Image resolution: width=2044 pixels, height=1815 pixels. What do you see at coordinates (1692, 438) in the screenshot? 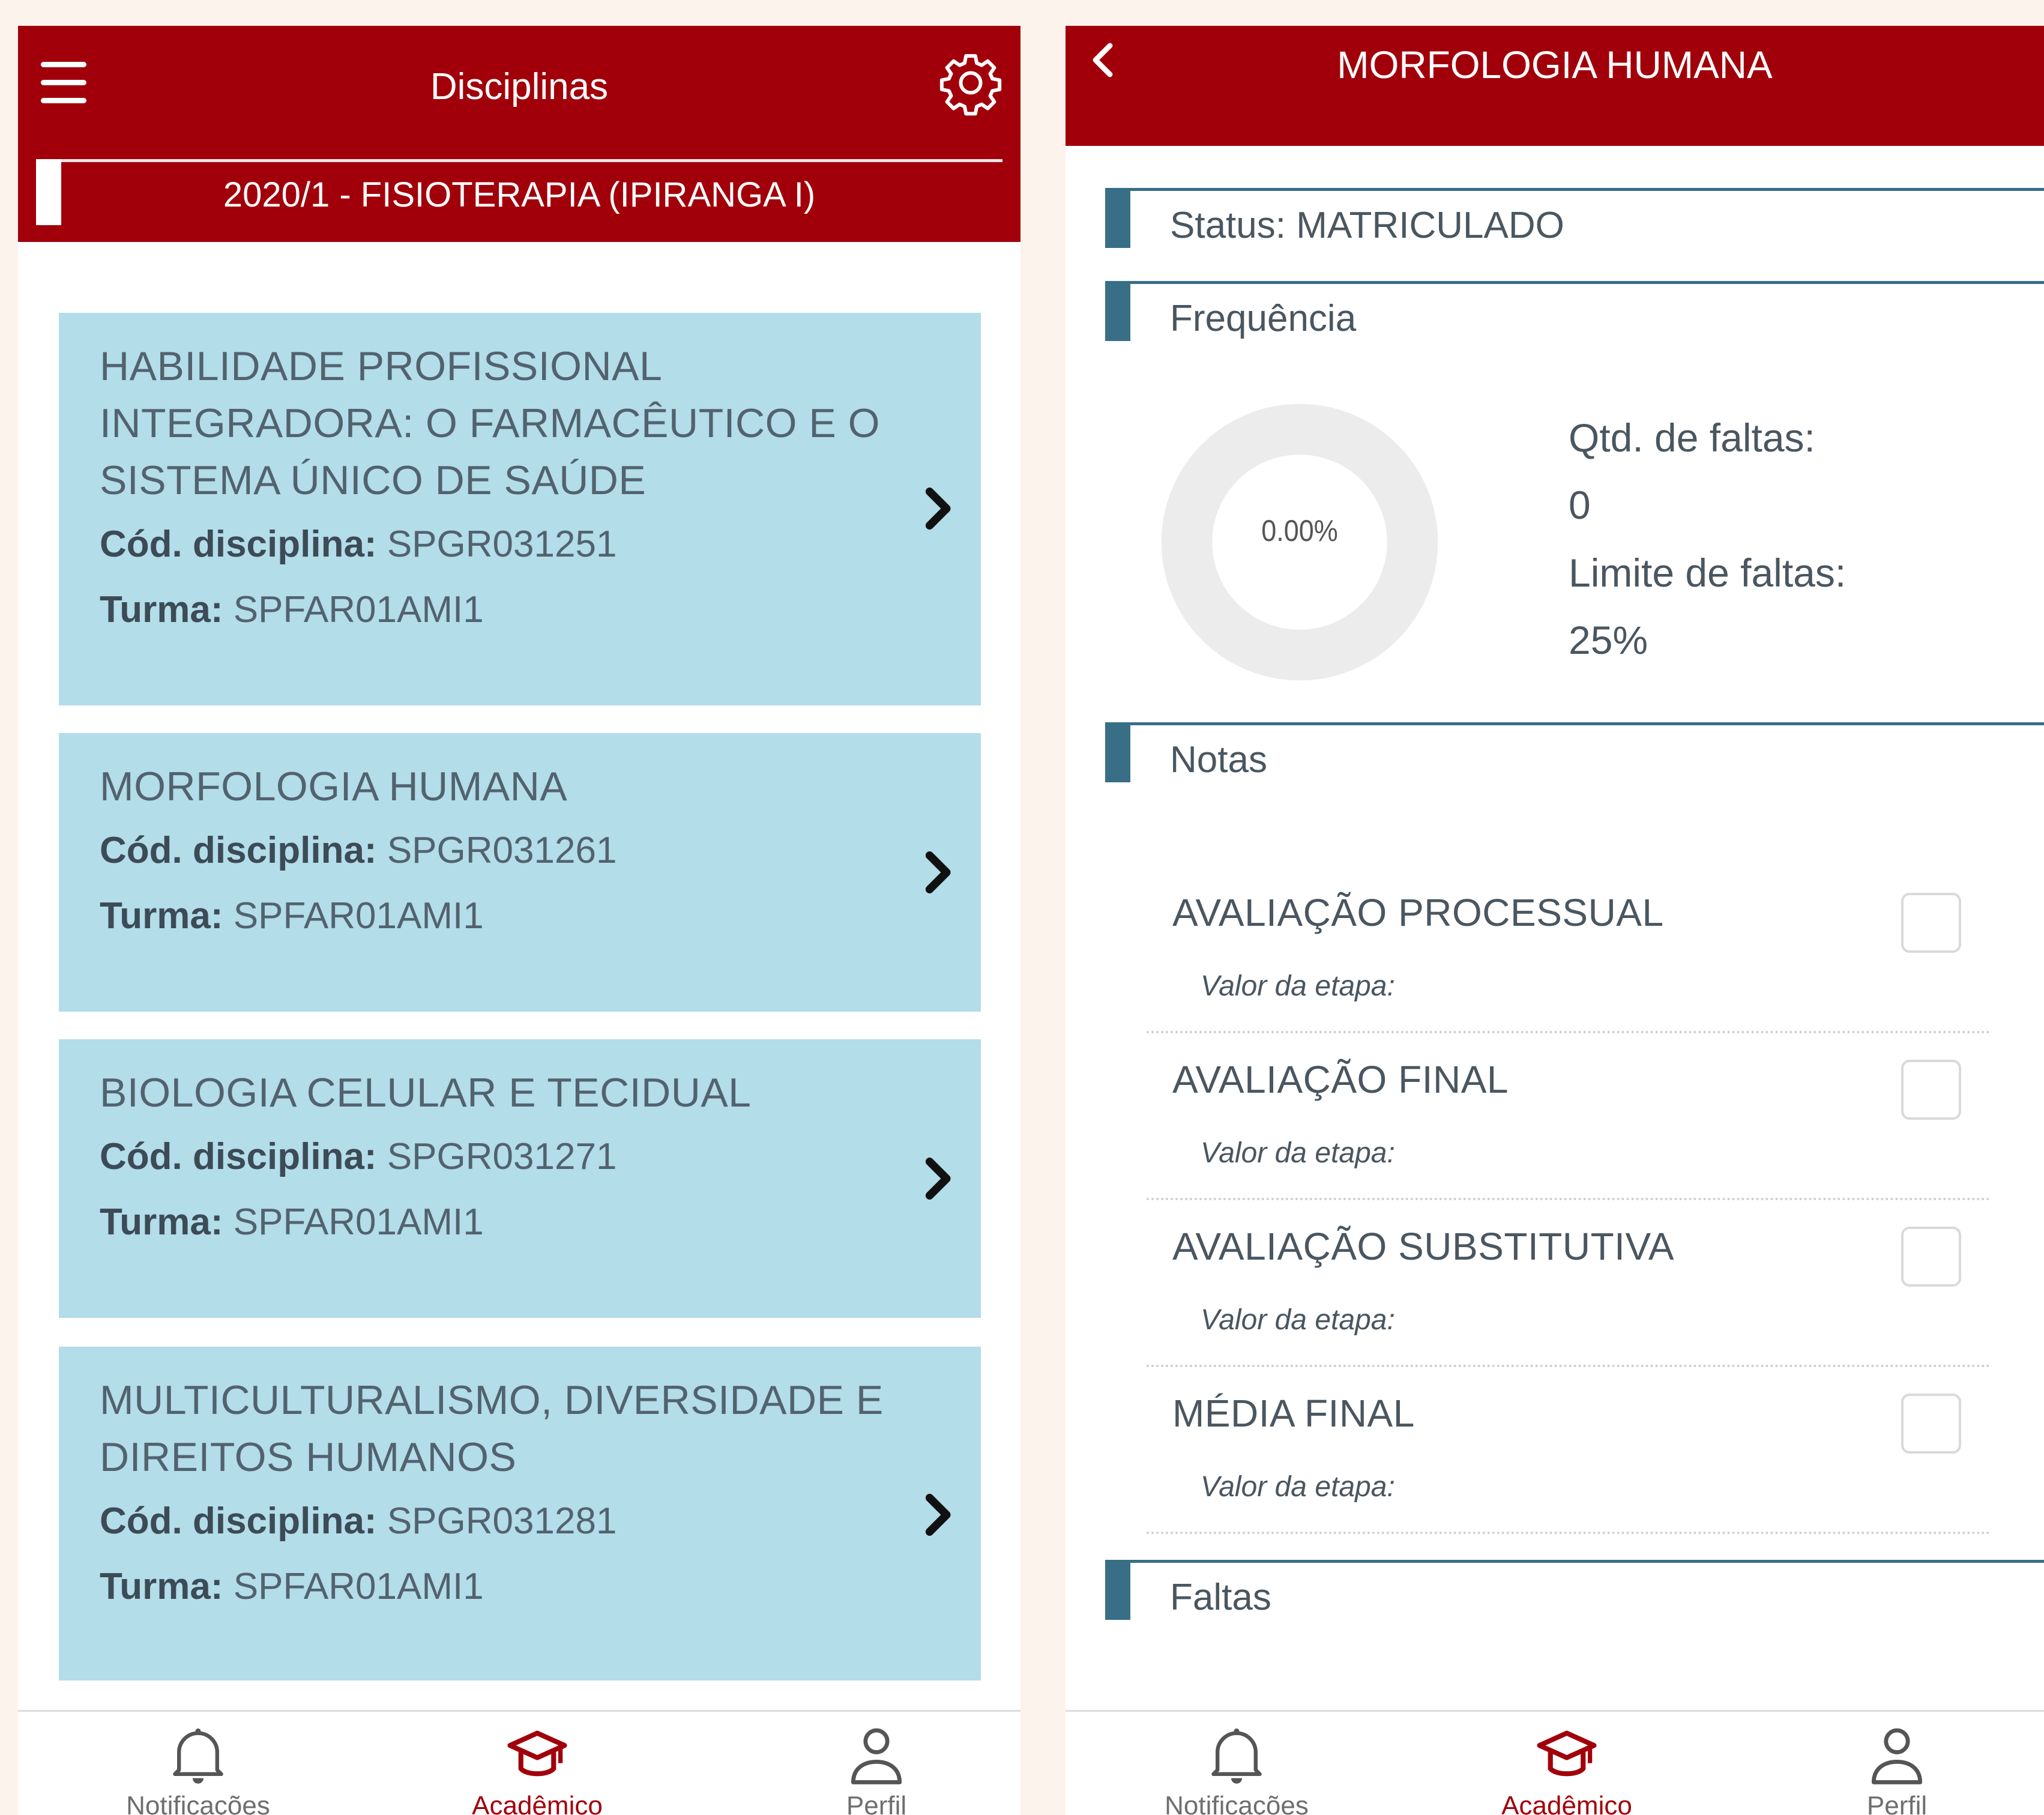
I see `absences-label: Qtd. de faltas:` at bounding box center [1692, 438].